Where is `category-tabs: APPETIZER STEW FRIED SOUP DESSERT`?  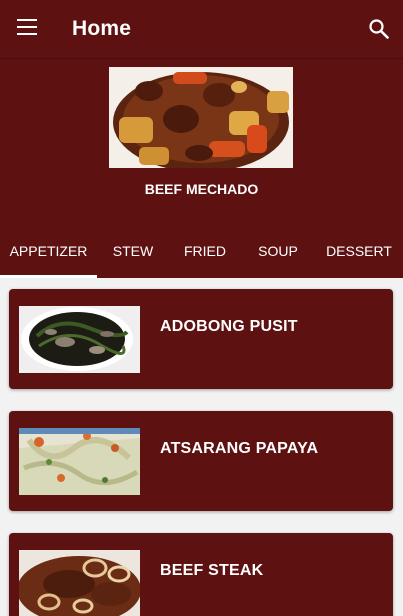 category-tabs: APPETIZER STEW FRIED SOUP DESSERT is located at coordinates (201, 254).